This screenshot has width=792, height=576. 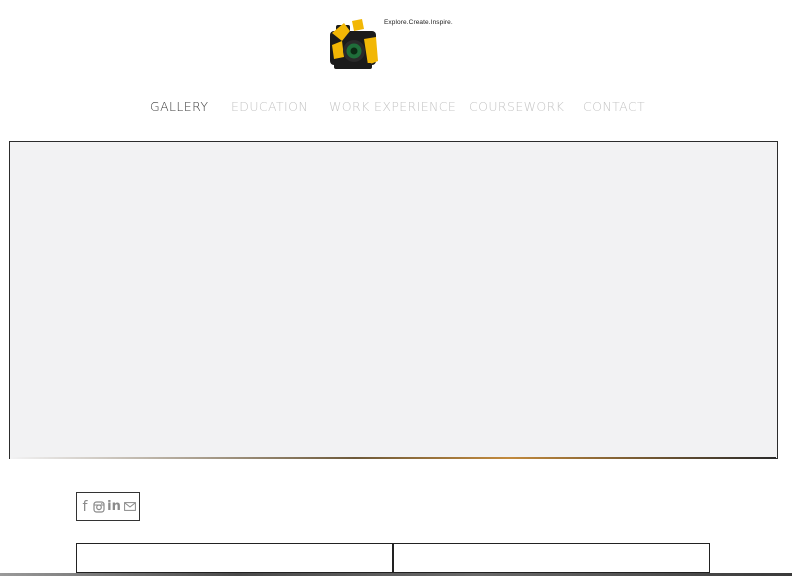 I want to click on gallery-bottom-strip, so click(x=393, y=458).